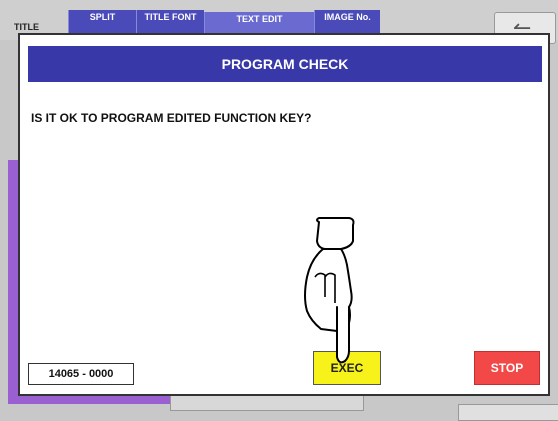 The image size is (558, 421). What do you see at coordinates (507, 368) in the screenshot?
I see `stop-button: STOP` at bounding box center [507, 368].